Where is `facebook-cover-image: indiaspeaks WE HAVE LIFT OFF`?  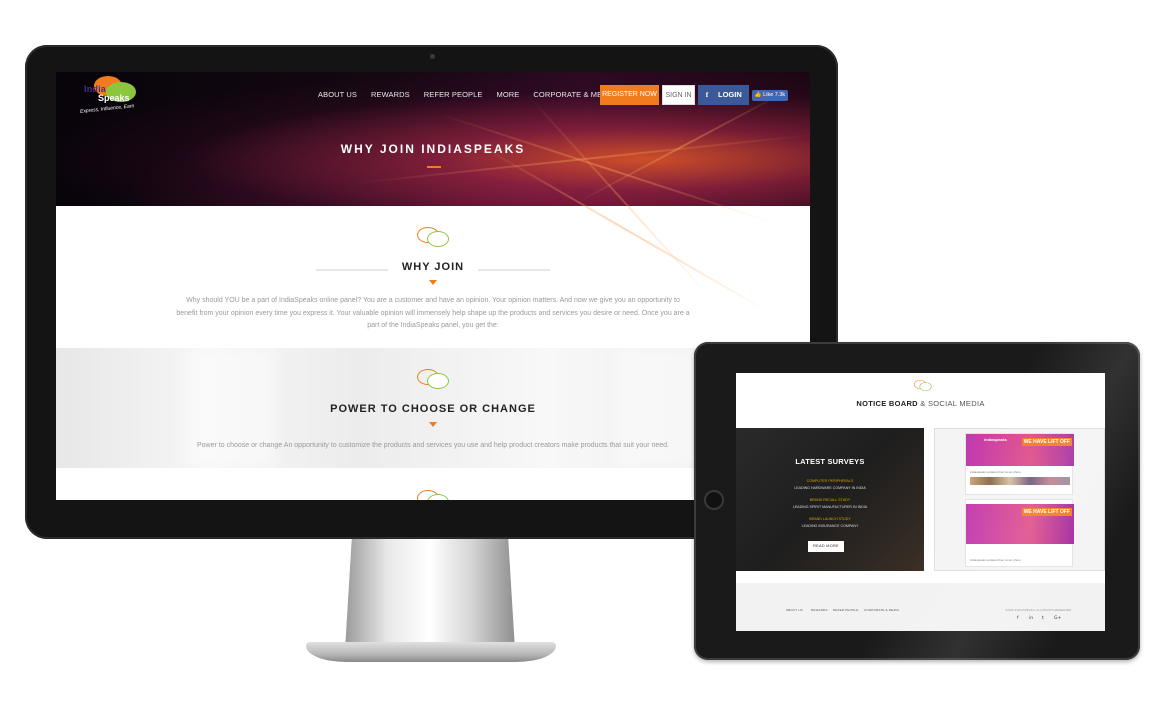
facebook-cover-image: indiaspeaks WE HAVE LIFT OFF is located at coordinates (1020, 450).